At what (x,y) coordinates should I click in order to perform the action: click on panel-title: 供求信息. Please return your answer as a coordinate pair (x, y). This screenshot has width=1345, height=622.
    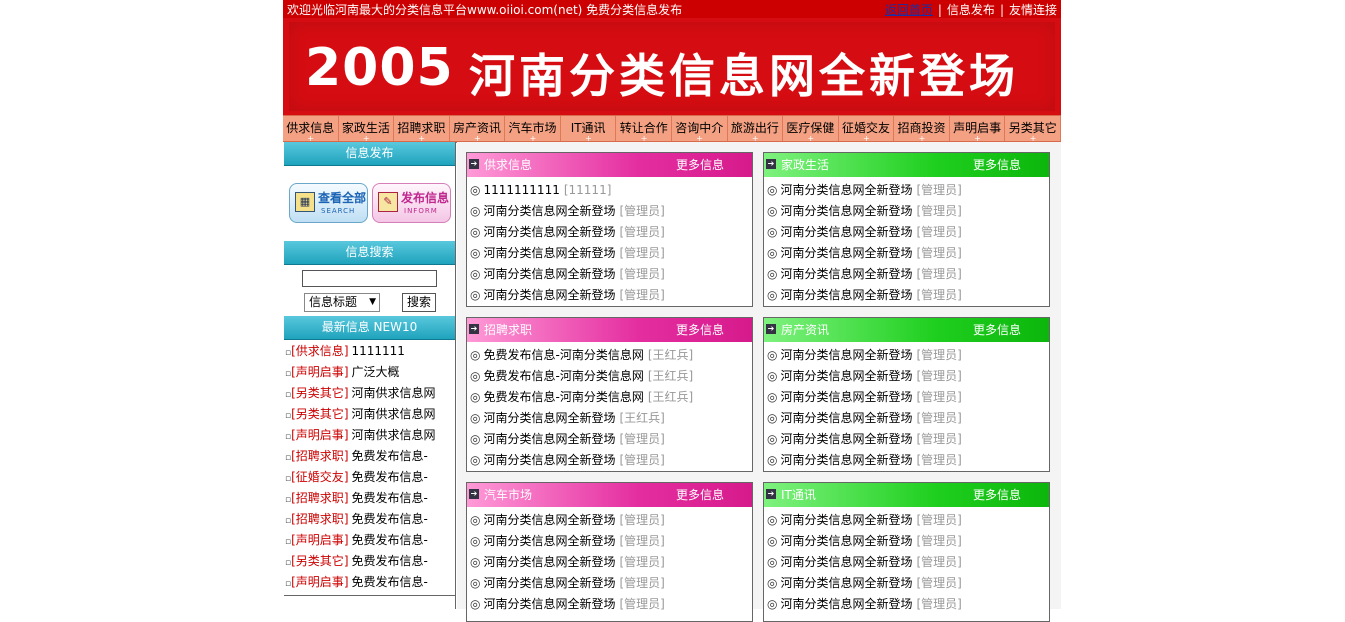
    Looking at the image, I should click on (508, 165).